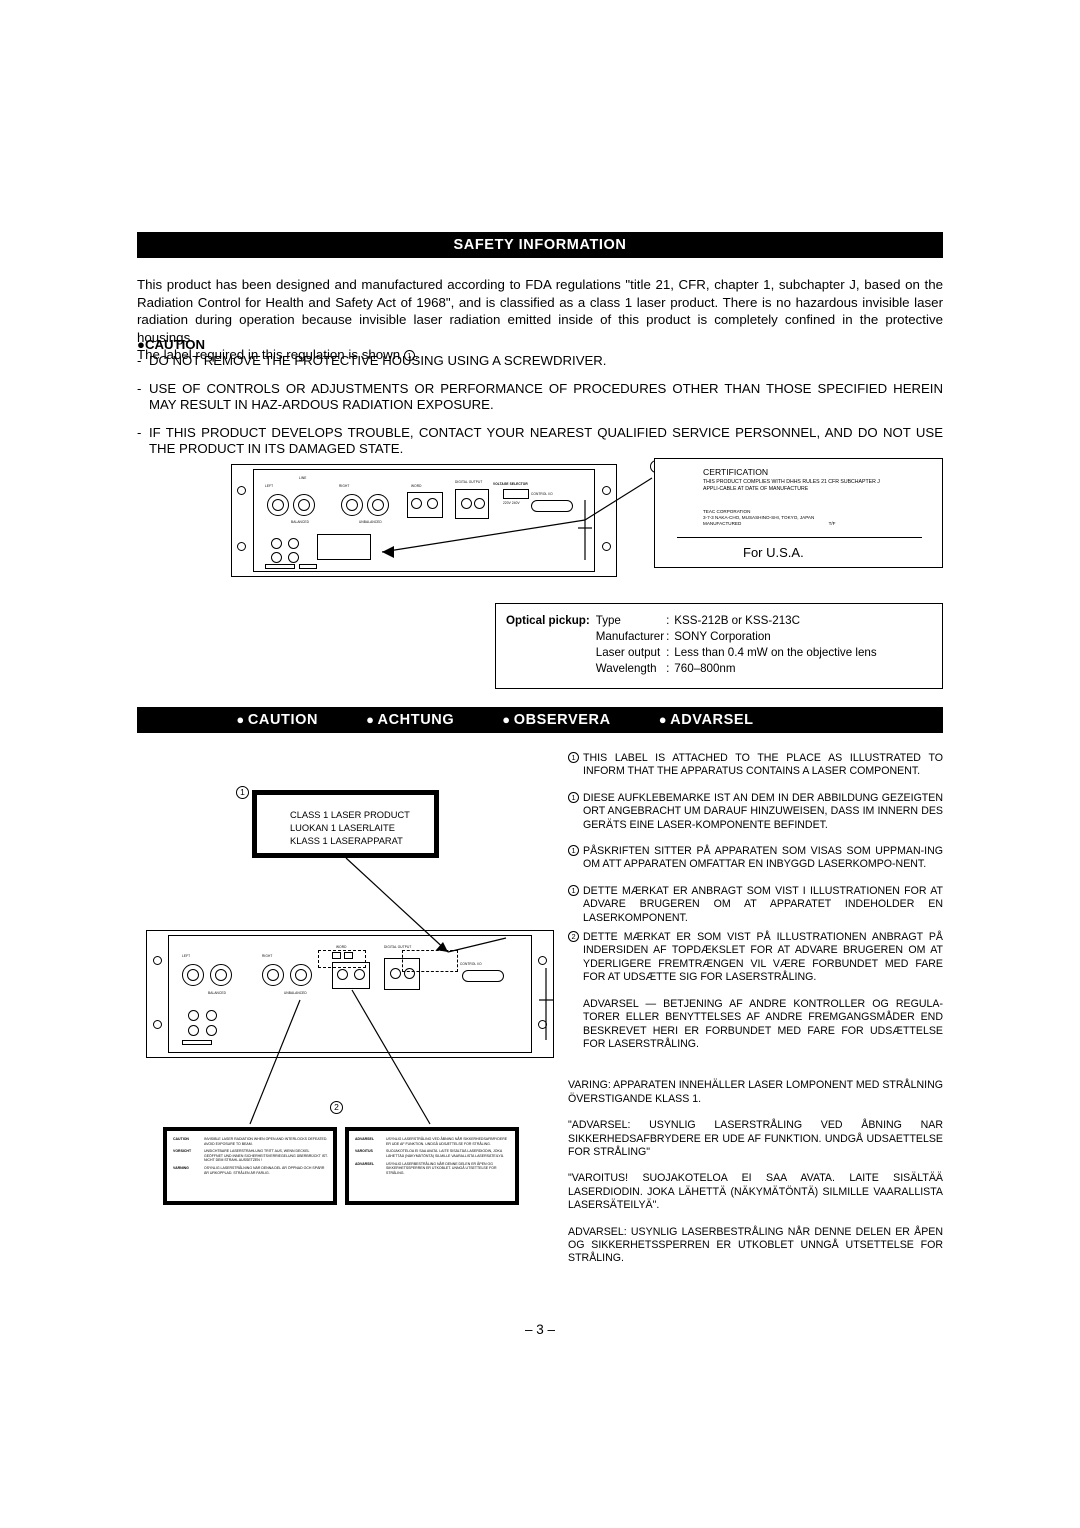 This screenshot has width=1080, height=1528. What do you see at coordinates (540, 1329) in the screenshot?
I see `page-number: – 3 –` at bounding box center [540, 1329].